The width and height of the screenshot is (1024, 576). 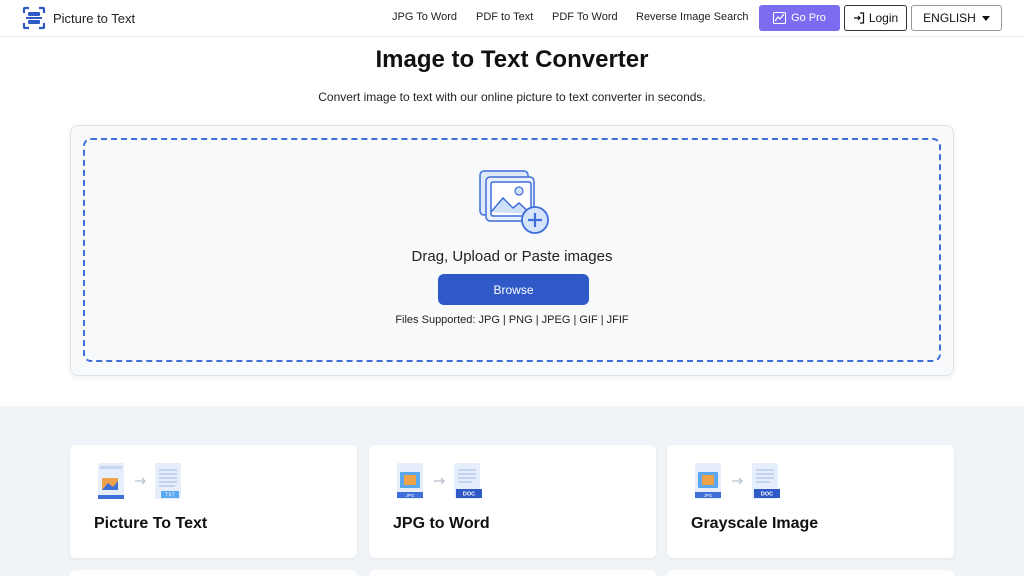 I want to click on tool-card-grayscale-image: JPG DOC Grayscale Image, so click(x=810, y=501).